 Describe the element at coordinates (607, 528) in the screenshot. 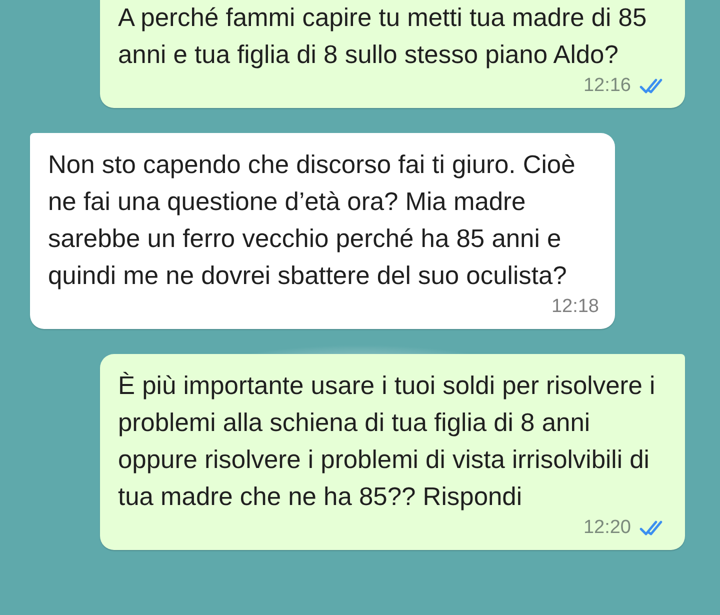

I see `message-time: 12:20` at that location.